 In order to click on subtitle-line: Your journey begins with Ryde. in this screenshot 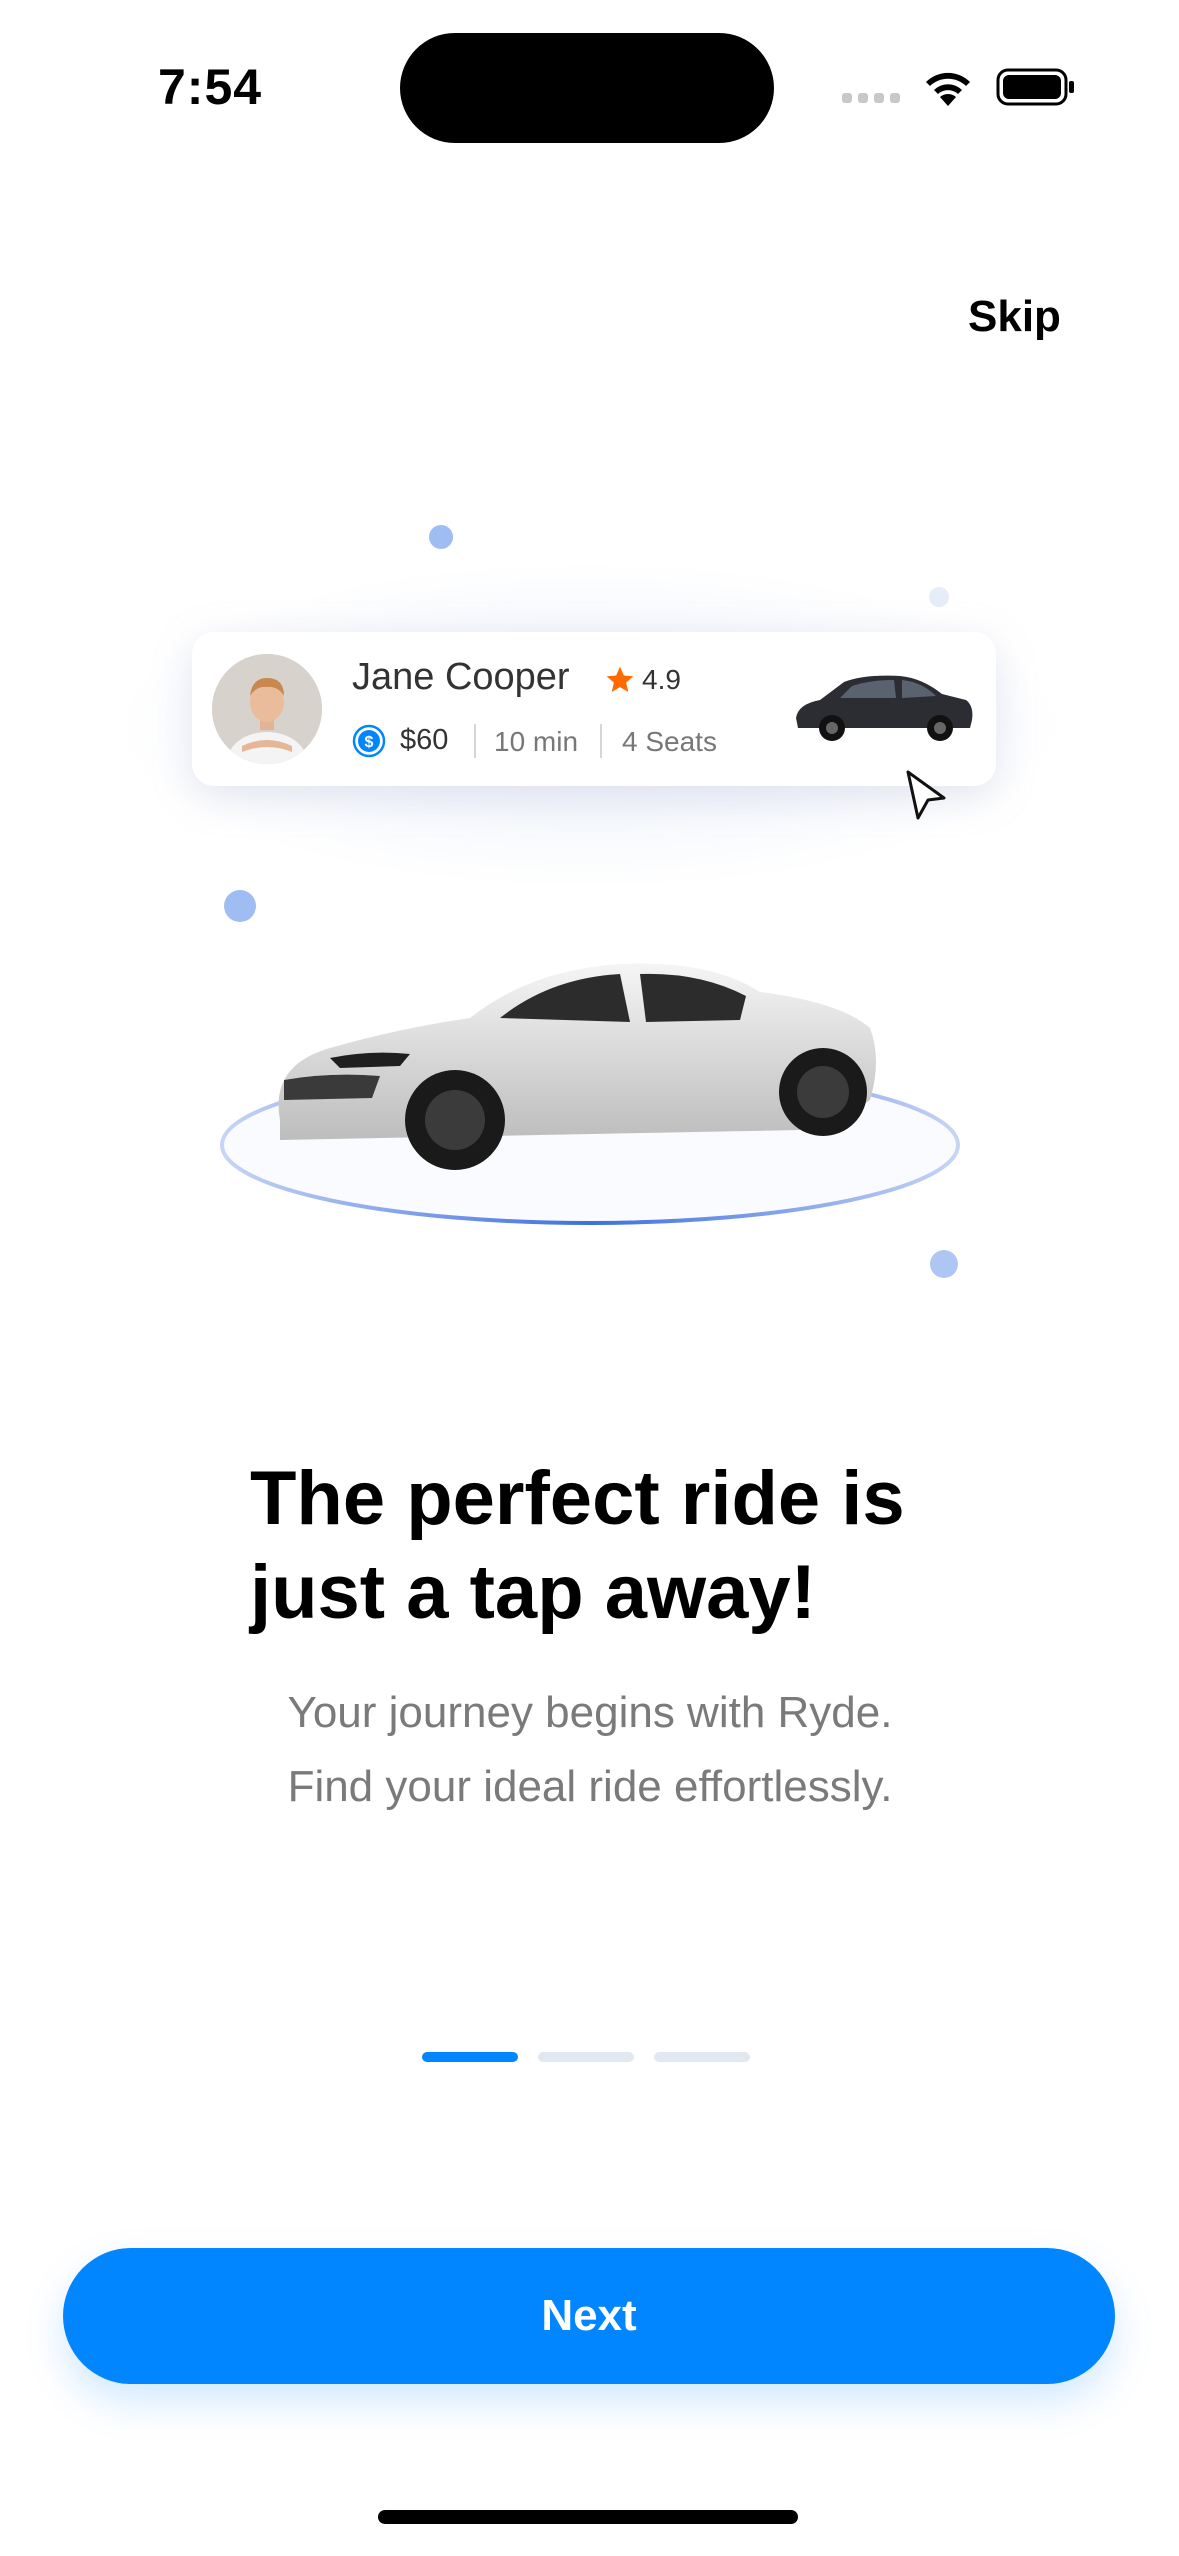, I will do `click(590, 1712)`.